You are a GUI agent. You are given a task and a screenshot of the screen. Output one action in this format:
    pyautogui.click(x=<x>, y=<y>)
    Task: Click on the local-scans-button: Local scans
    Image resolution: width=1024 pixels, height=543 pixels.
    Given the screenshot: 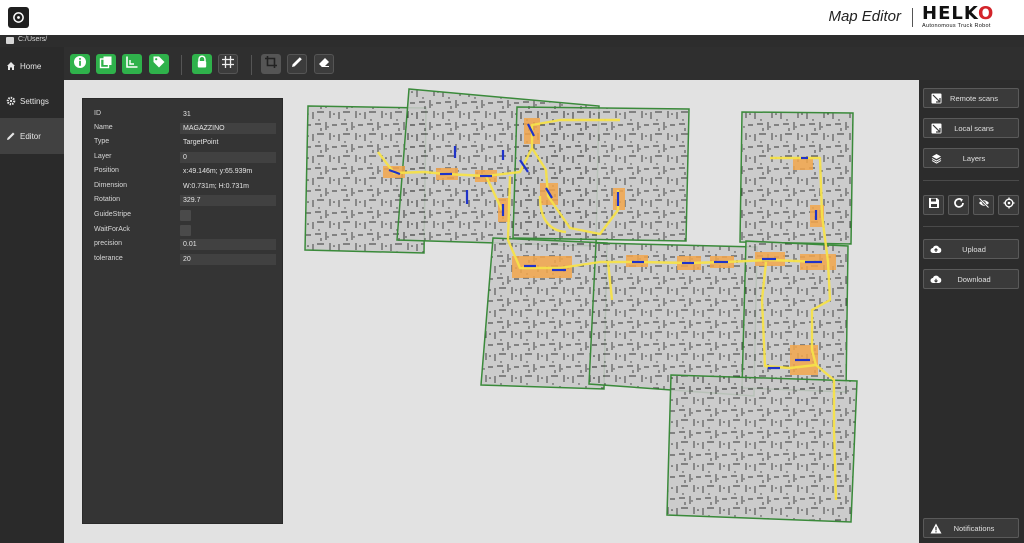 What is the action you would take?
    pyautogui.click(x=971, y=128)
    